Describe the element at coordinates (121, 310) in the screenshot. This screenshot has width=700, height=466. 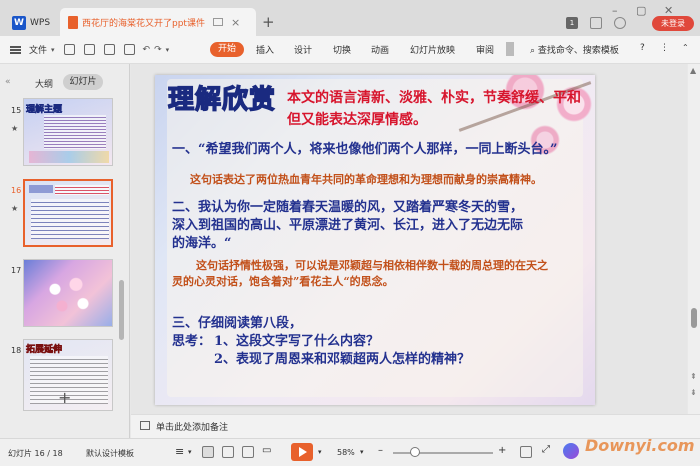
I see `thumbnail-scrollbar` at that location.